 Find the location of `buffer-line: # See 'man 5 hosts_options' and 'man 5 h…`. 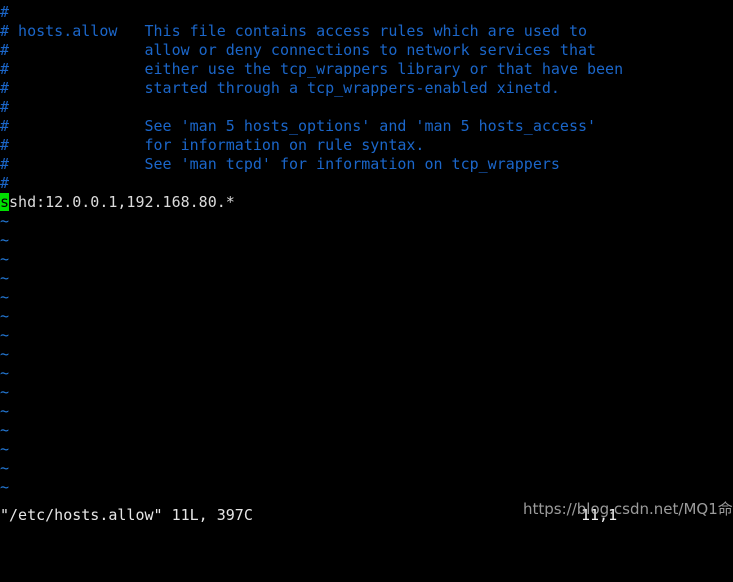

buffer-line: # See 'man 5 hosts_options' and 'man 5 h… is located at coordinates (298, 126).